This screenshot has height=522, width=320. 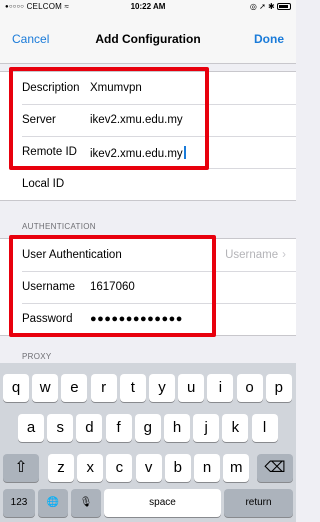 I want to click on local-id-label: Local ID, so click(x=43, y=184).